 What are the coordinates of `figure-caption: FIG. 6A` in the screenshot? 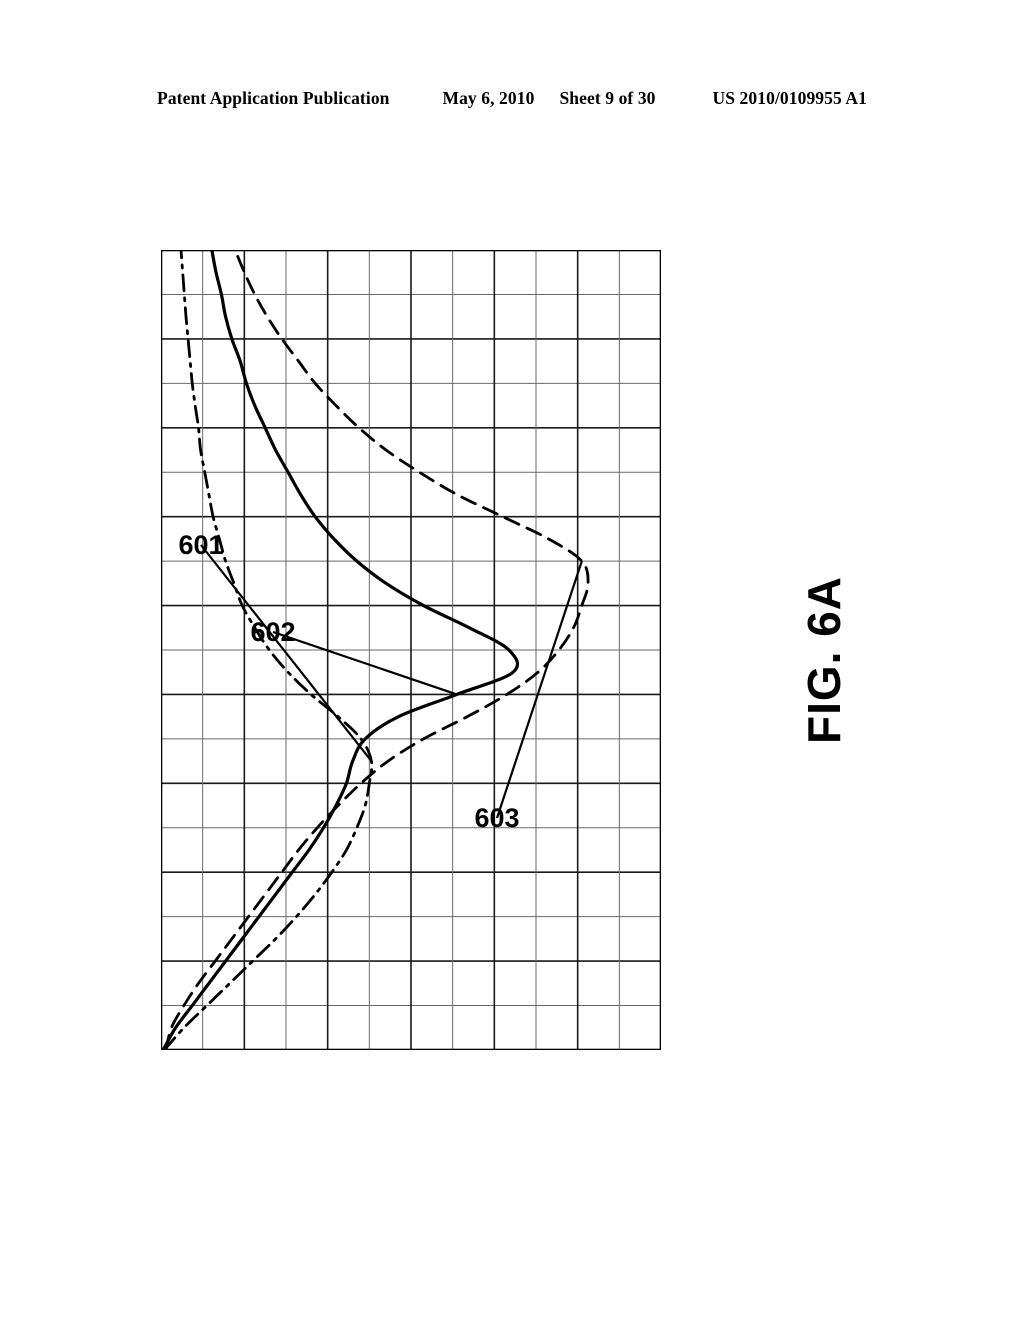 It's located at (824, 660).